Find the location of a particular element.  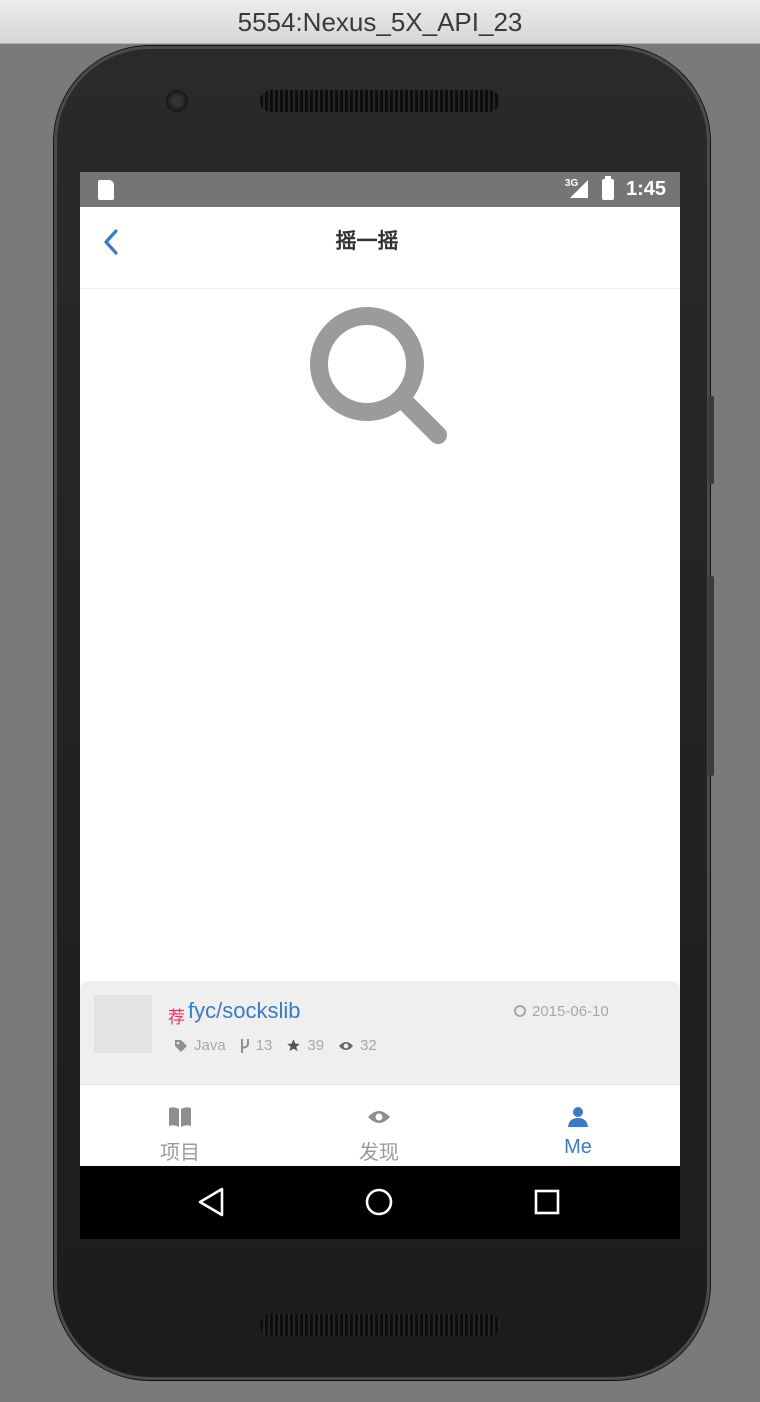

back-icon is located at coordinates (211, 1202).